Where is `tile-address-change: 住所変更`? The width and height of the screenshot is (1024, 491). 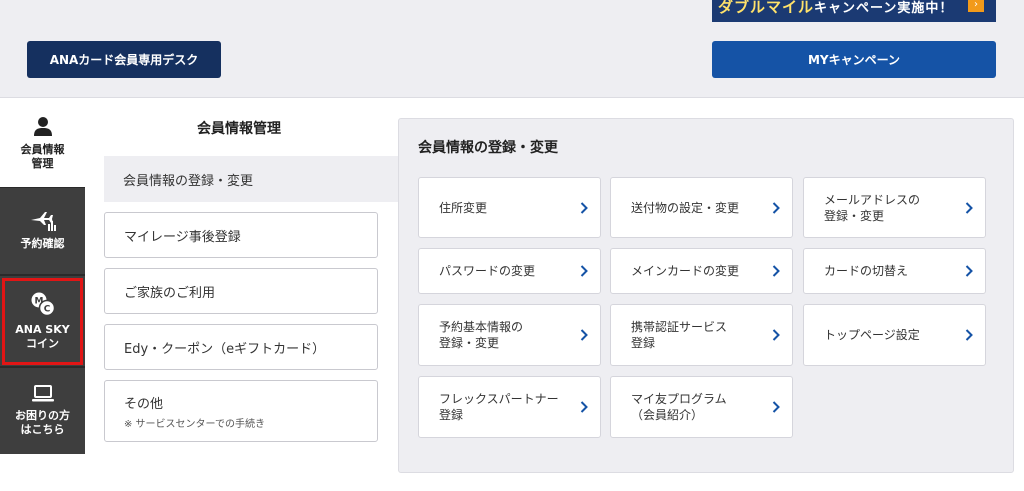
tile-address-change: 住所変更 is located at coordinates (509, 207).